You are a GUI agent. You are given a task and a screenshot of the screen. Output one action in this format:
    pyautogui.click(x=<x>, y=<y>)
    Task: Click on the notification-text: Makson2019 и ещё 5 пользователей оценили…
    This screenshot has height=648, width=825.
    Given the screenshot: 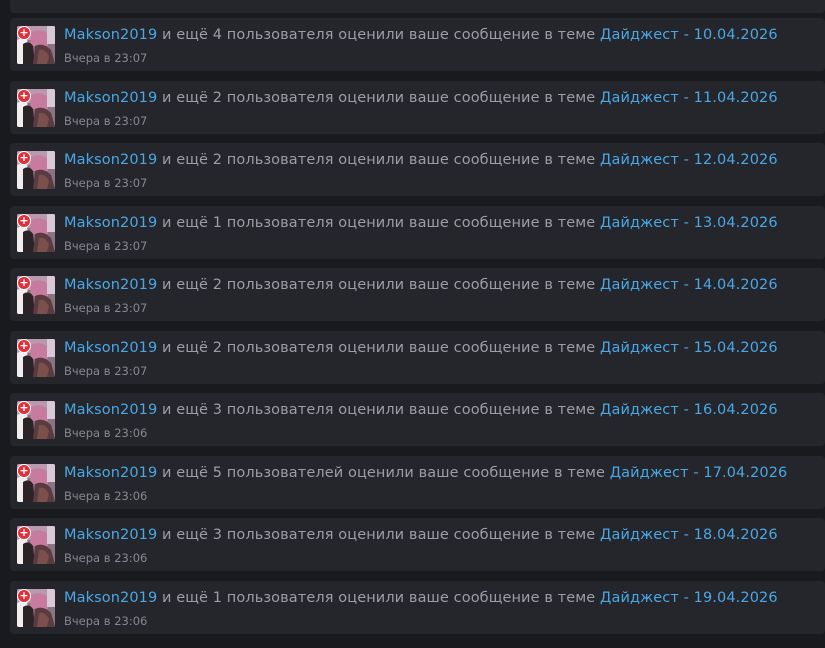 What is the action you would take?
    pyautogui.click(x=425, y=473)
    